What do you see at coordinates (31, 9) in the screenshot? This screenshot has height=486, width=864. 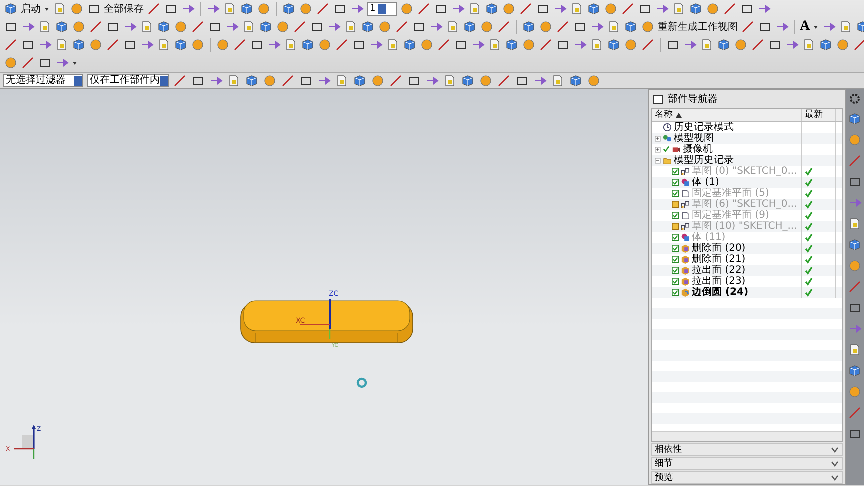 I see `start-menu: 启动` at bounding box center [31, 9].